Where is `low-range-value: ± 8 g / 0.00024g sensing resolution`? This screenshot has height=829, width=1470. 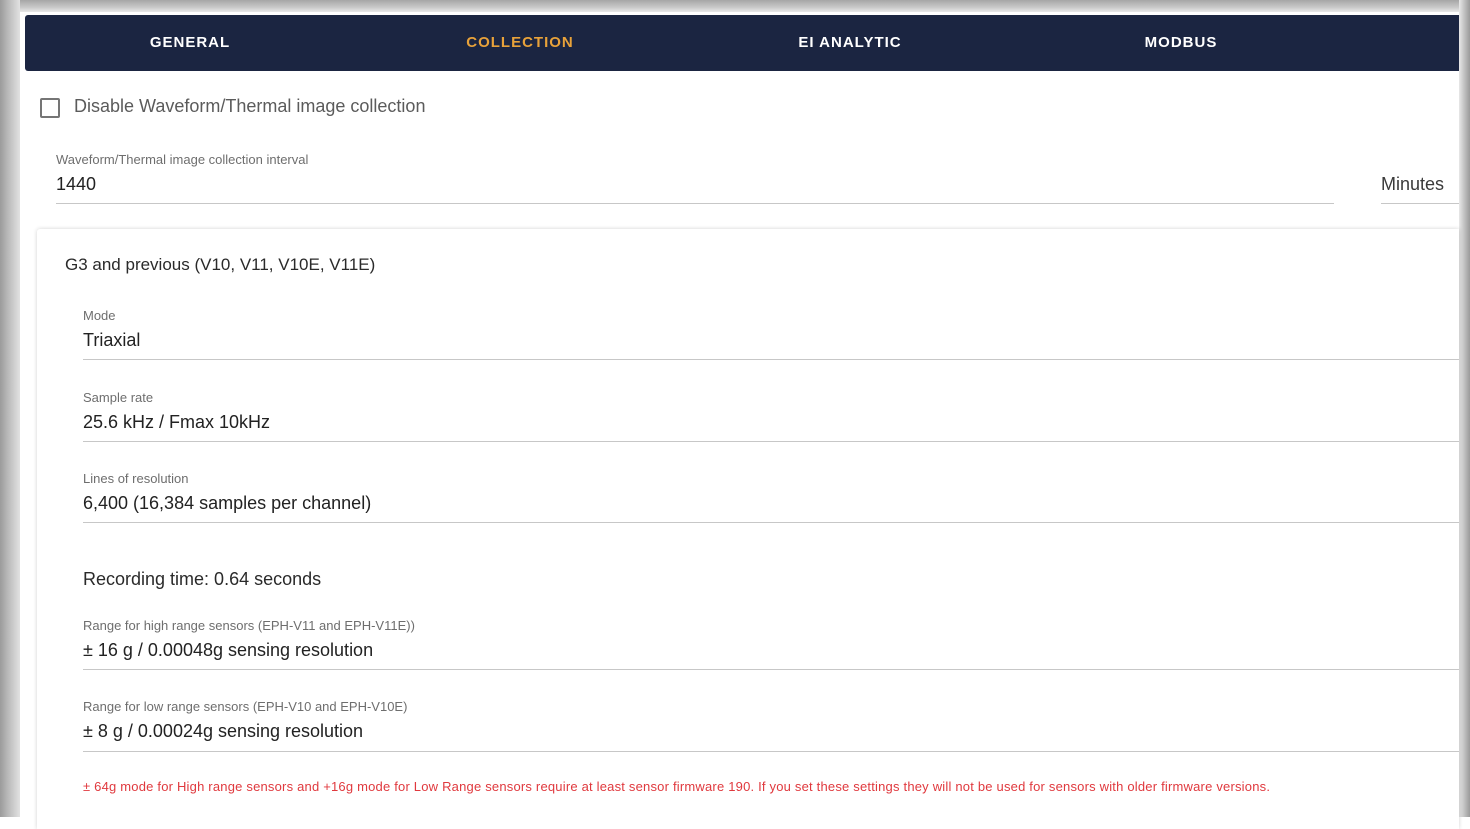 low-range-value: ± 8 g / 0.00024g sensing resolution is located at coordinates (223, 731).